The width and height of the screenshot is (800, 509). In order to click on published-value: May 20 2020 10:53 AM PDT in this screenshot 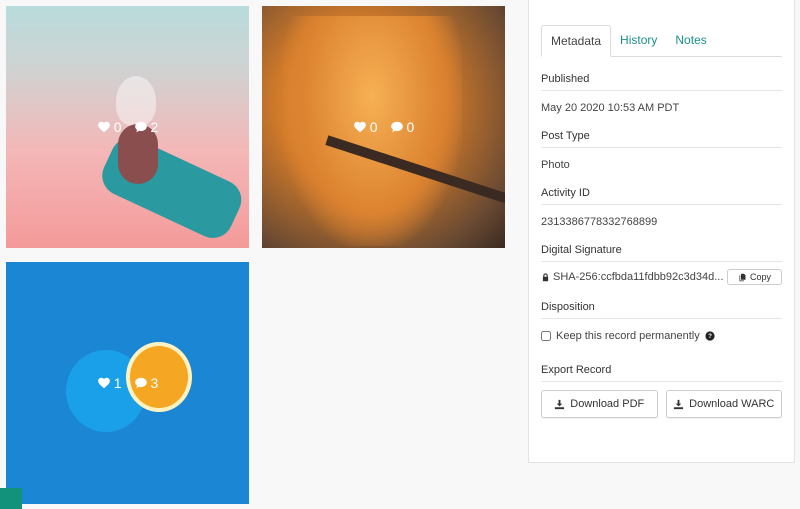, I will do `click(610, 108)`.